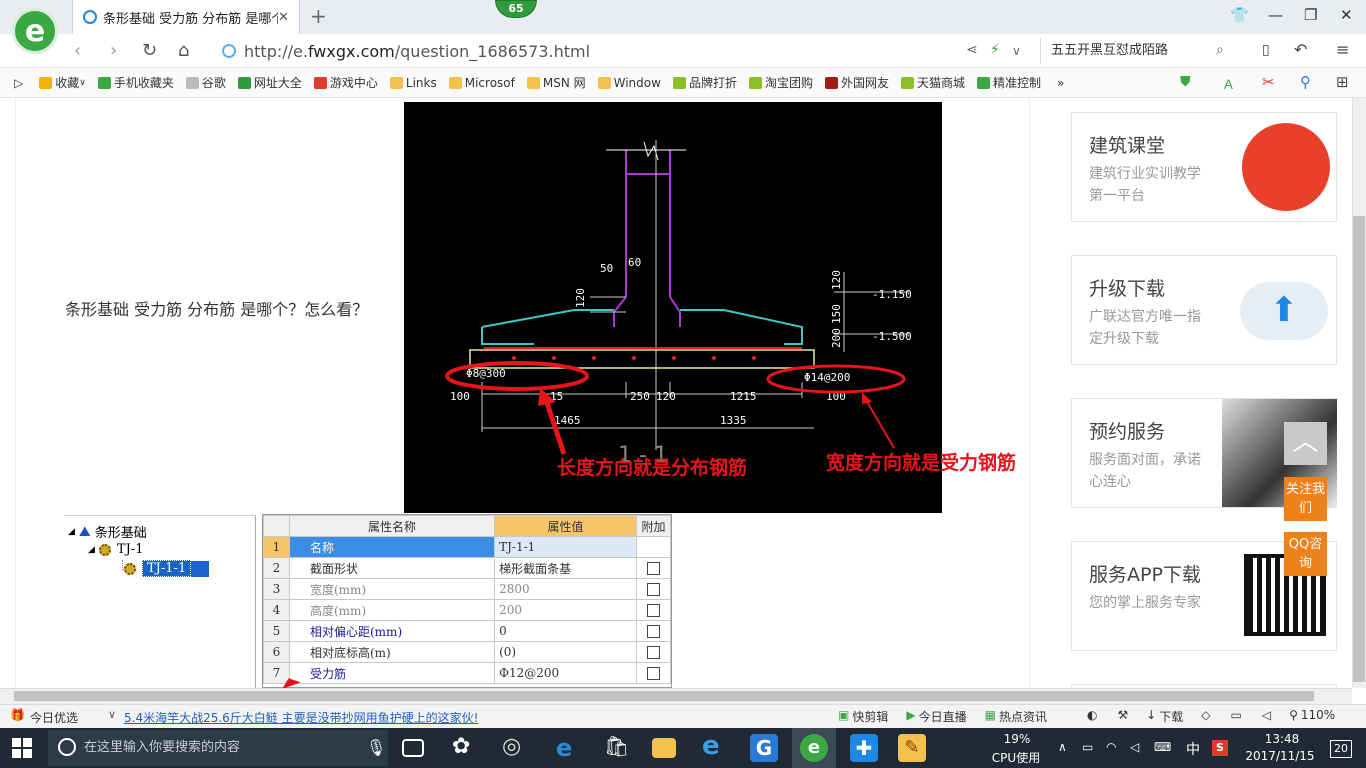 The height and width of the screenshot is (768, 1366). What do you see at coordinates (205, 82) in the screenshot?
I see `bookmark-item: 谷歌` at bounding box center [205, 82].